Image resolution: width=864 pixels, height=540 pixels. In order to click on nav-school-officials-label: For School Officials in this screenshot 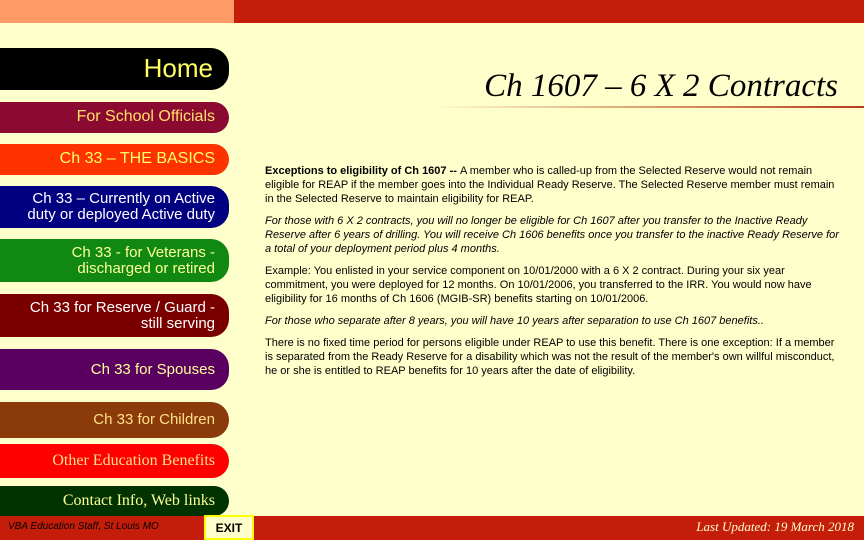, I will do `click(145, 117)`.